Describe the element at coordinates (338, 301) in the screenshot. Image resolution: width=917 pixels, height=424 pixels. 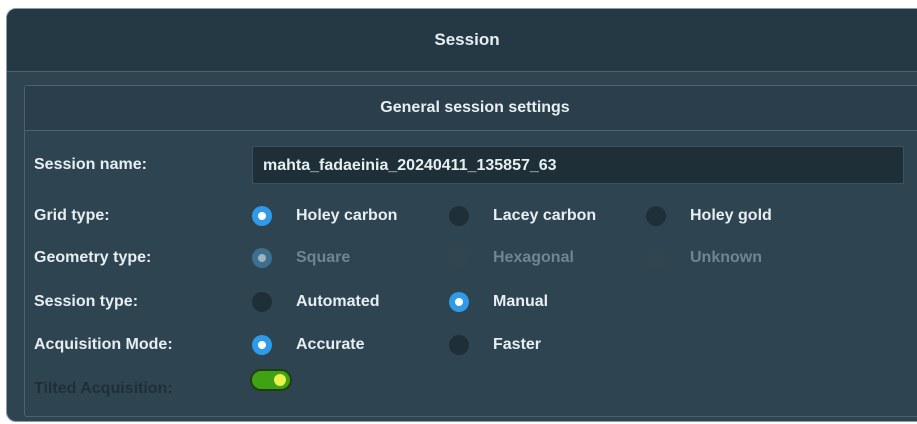
I see `option-label: Automated` at that location.